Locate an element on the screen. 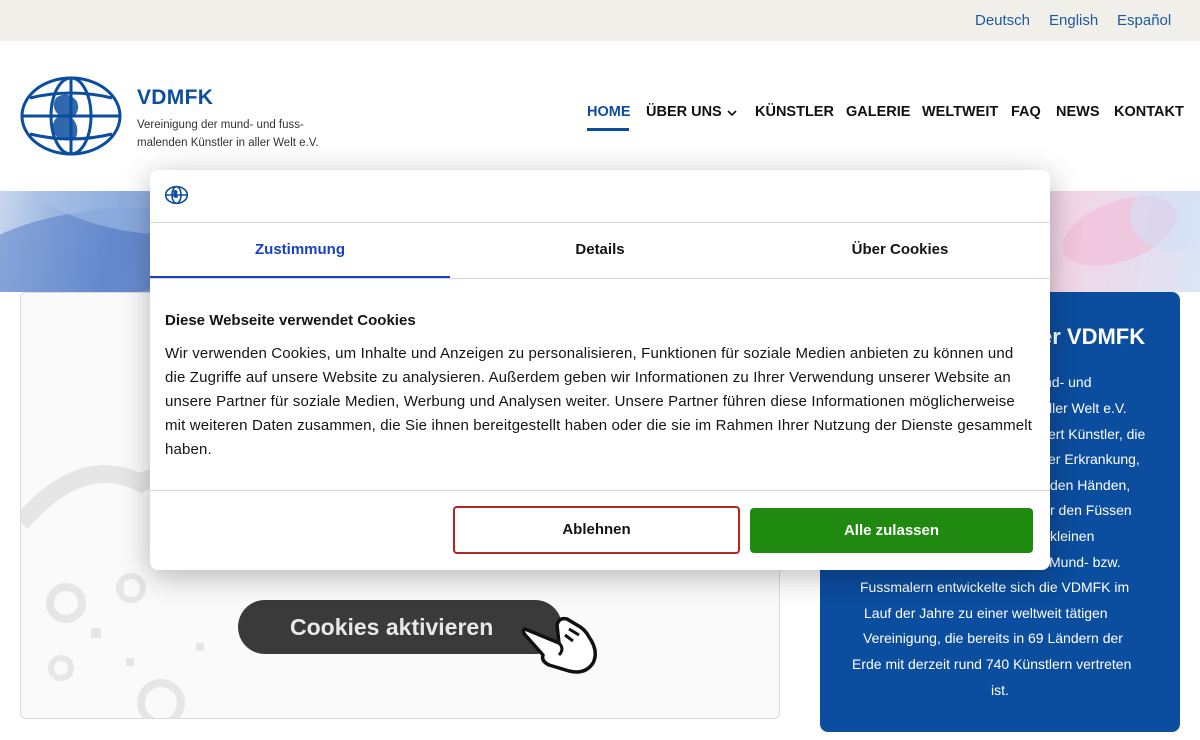 The width and height of the screenshot is (1200, 740). about-line: er Erkrankung, is located at coordinates (1094, 459).